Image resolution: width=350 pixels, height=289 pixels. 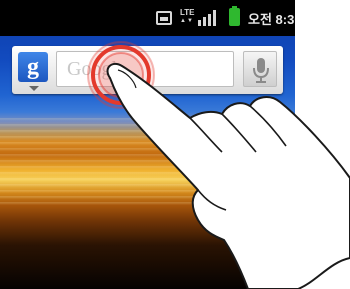 I want to click on microphone-icon, so click(x=261, y=70).